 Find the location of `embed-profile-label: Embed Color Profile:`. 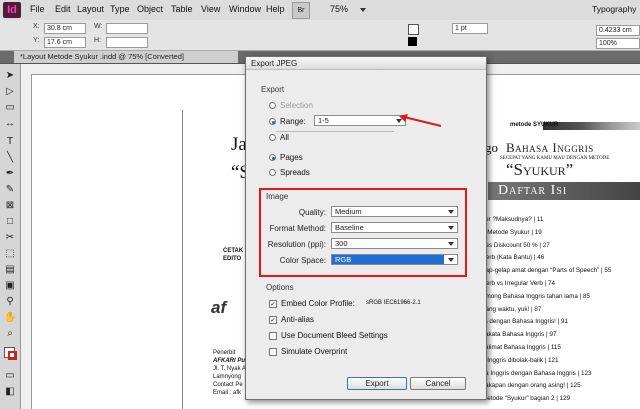

embed-profile-label: Embed Color Profile: is located at coordinates (318, 303).